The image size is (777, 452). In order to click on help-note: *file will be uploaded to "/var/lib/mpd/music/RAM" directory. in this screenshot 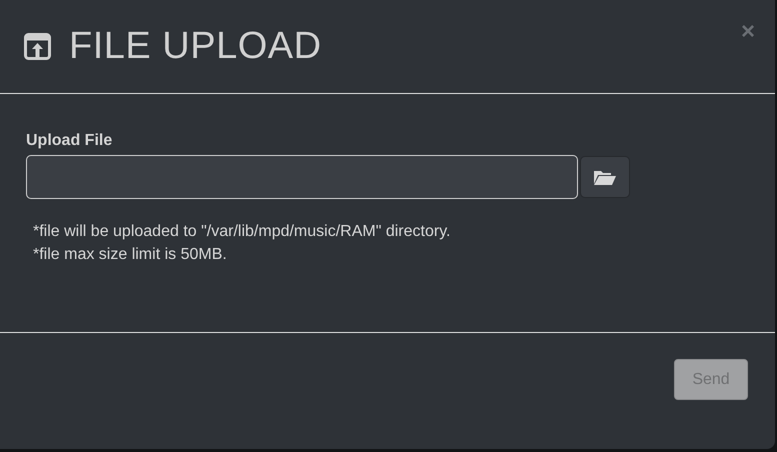, I will do `click(242, 232)`.